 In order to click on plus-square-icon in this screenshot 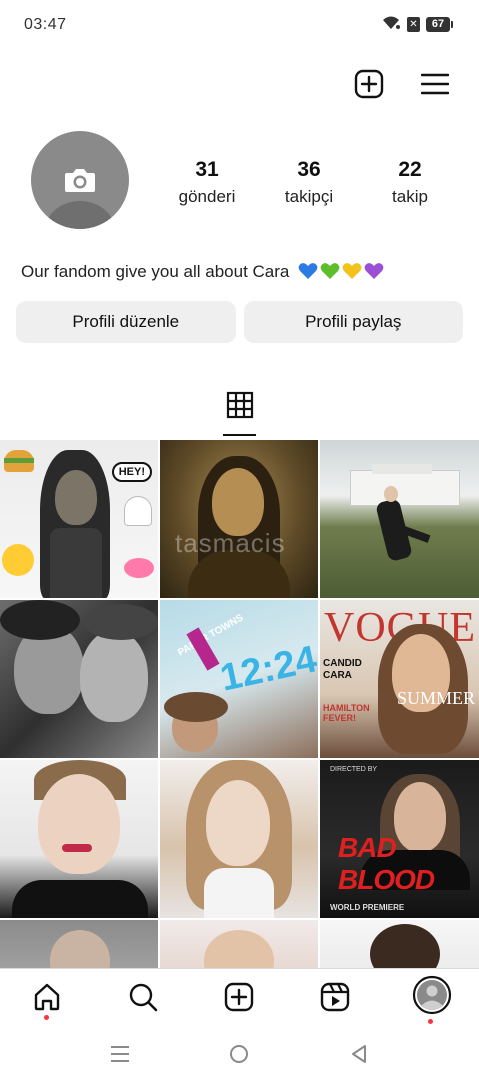, I will do `click(369, 86)`.